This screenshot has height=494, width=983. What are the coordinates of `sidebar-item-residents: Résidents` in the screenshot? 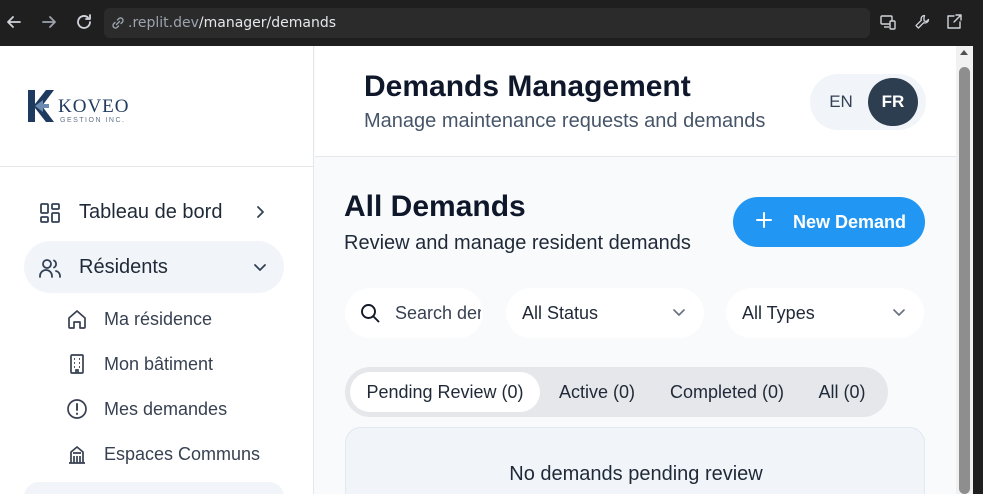 It's located at (154, 267).